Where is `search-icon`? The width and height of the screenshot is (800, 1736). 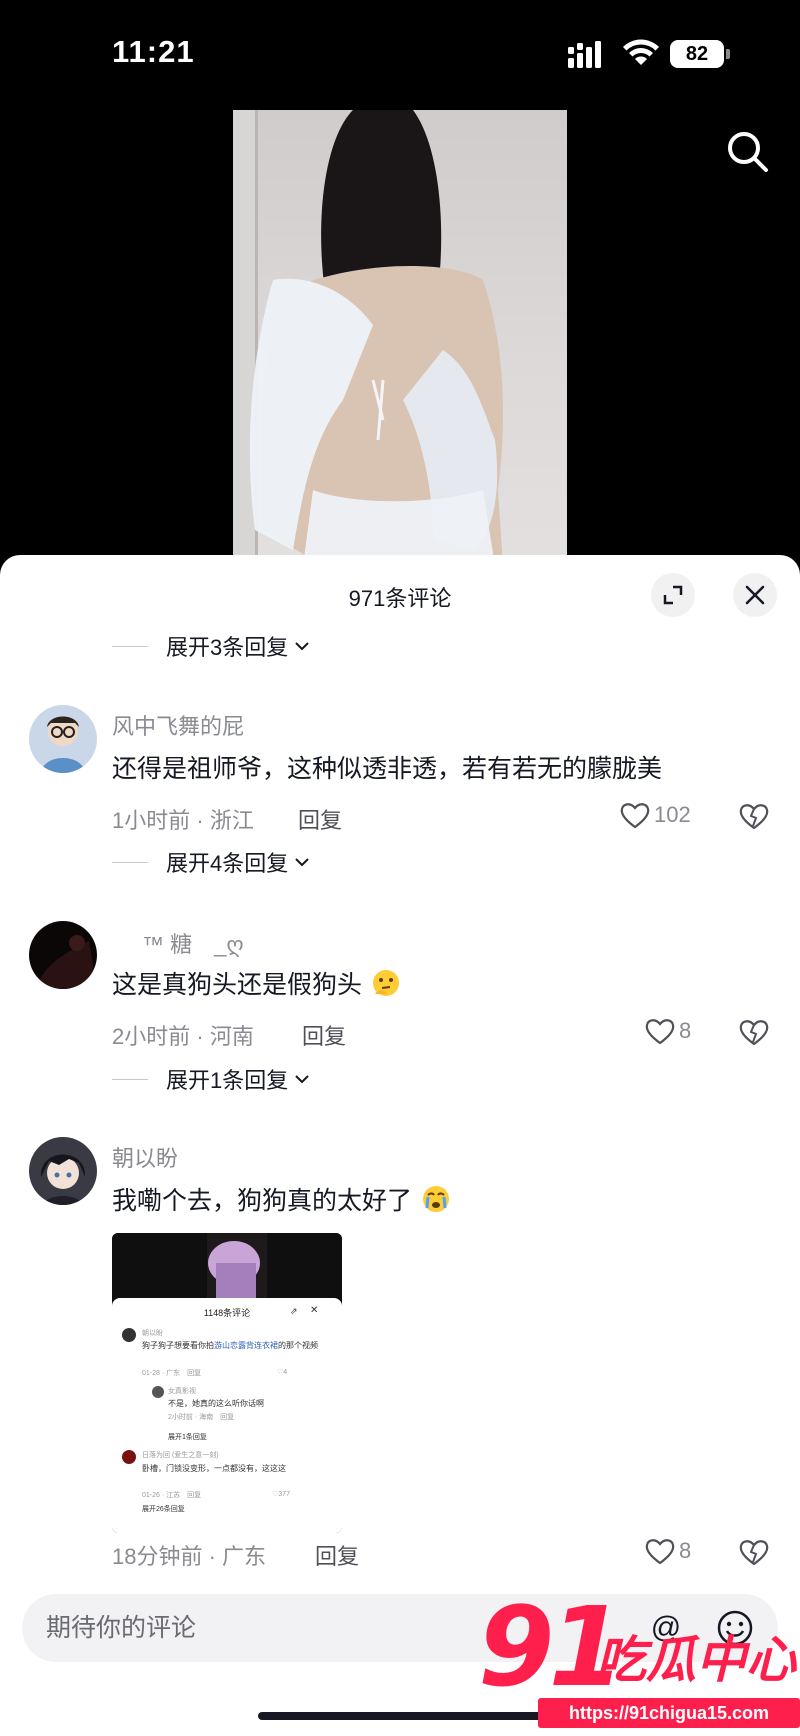 search-icon is located at coordinates (748, 152).